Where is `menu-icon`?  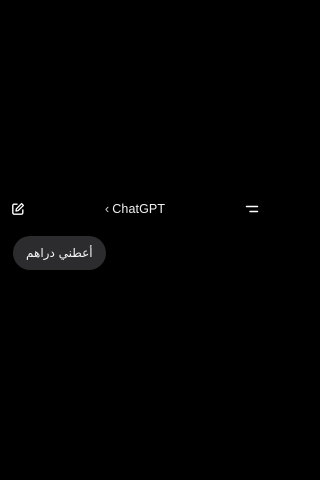
menu-icon is located at coordinates (252, 209).